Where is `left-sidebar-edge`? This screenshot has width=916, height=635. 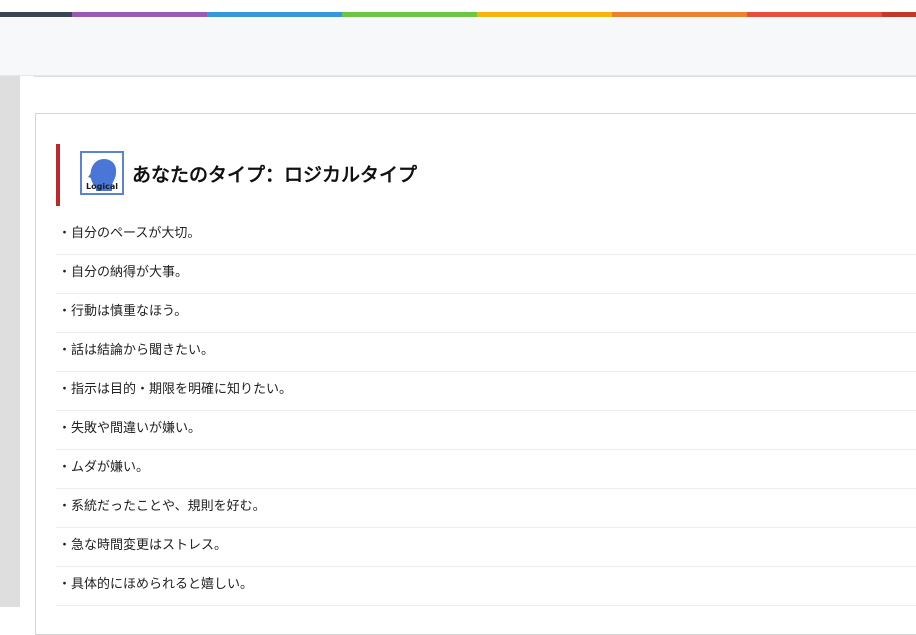 left-sidebar-edge is located at coordinates (10, 341).